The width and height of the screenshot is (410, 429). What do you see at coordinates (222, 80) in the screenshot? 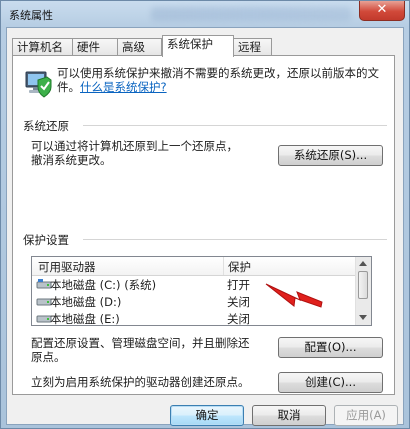
I see `intro-description: 可以使用系统保护来撤消不需要的系统更改，还原以前版本的文件。什么是系统保护?` at bounding box center [222, 80].